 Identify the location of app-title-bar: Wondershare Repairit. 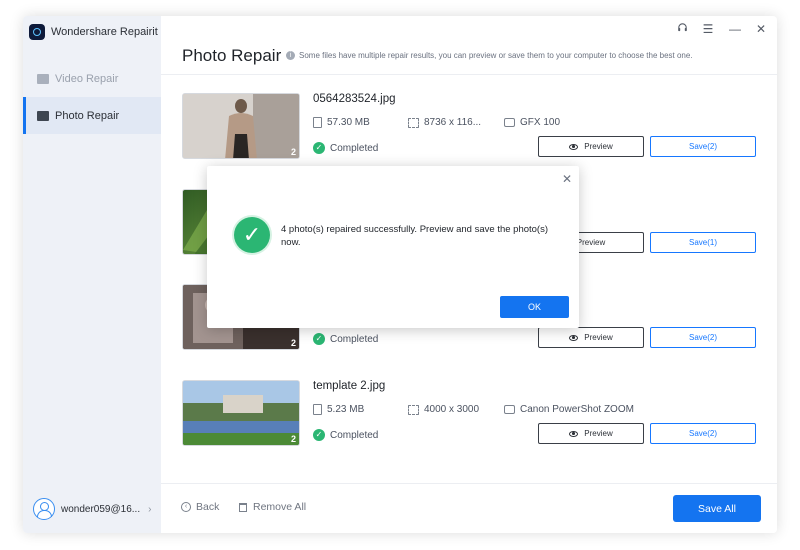
(93, 32).